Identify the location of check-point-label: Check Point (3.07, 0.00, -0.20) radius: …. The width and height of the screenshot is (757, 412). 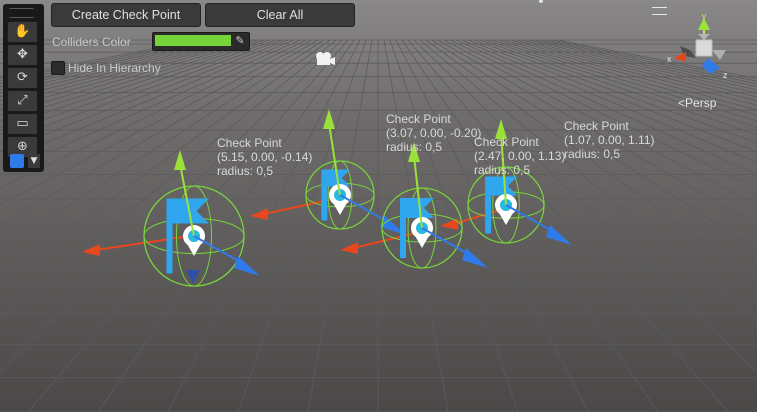
(433, 133).